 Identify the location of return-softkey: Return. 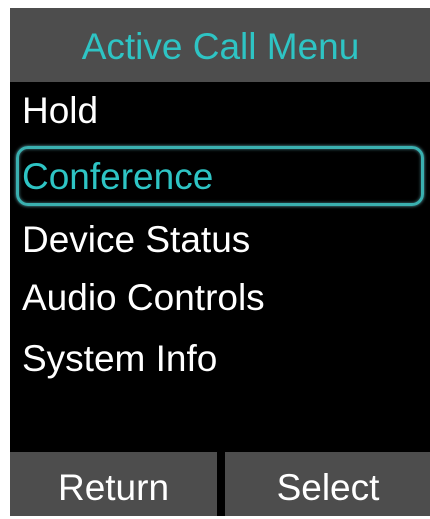
(113, 484).